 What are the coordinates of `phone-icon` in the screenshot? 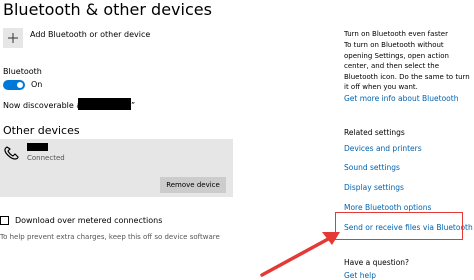 It's located at (12, 154).